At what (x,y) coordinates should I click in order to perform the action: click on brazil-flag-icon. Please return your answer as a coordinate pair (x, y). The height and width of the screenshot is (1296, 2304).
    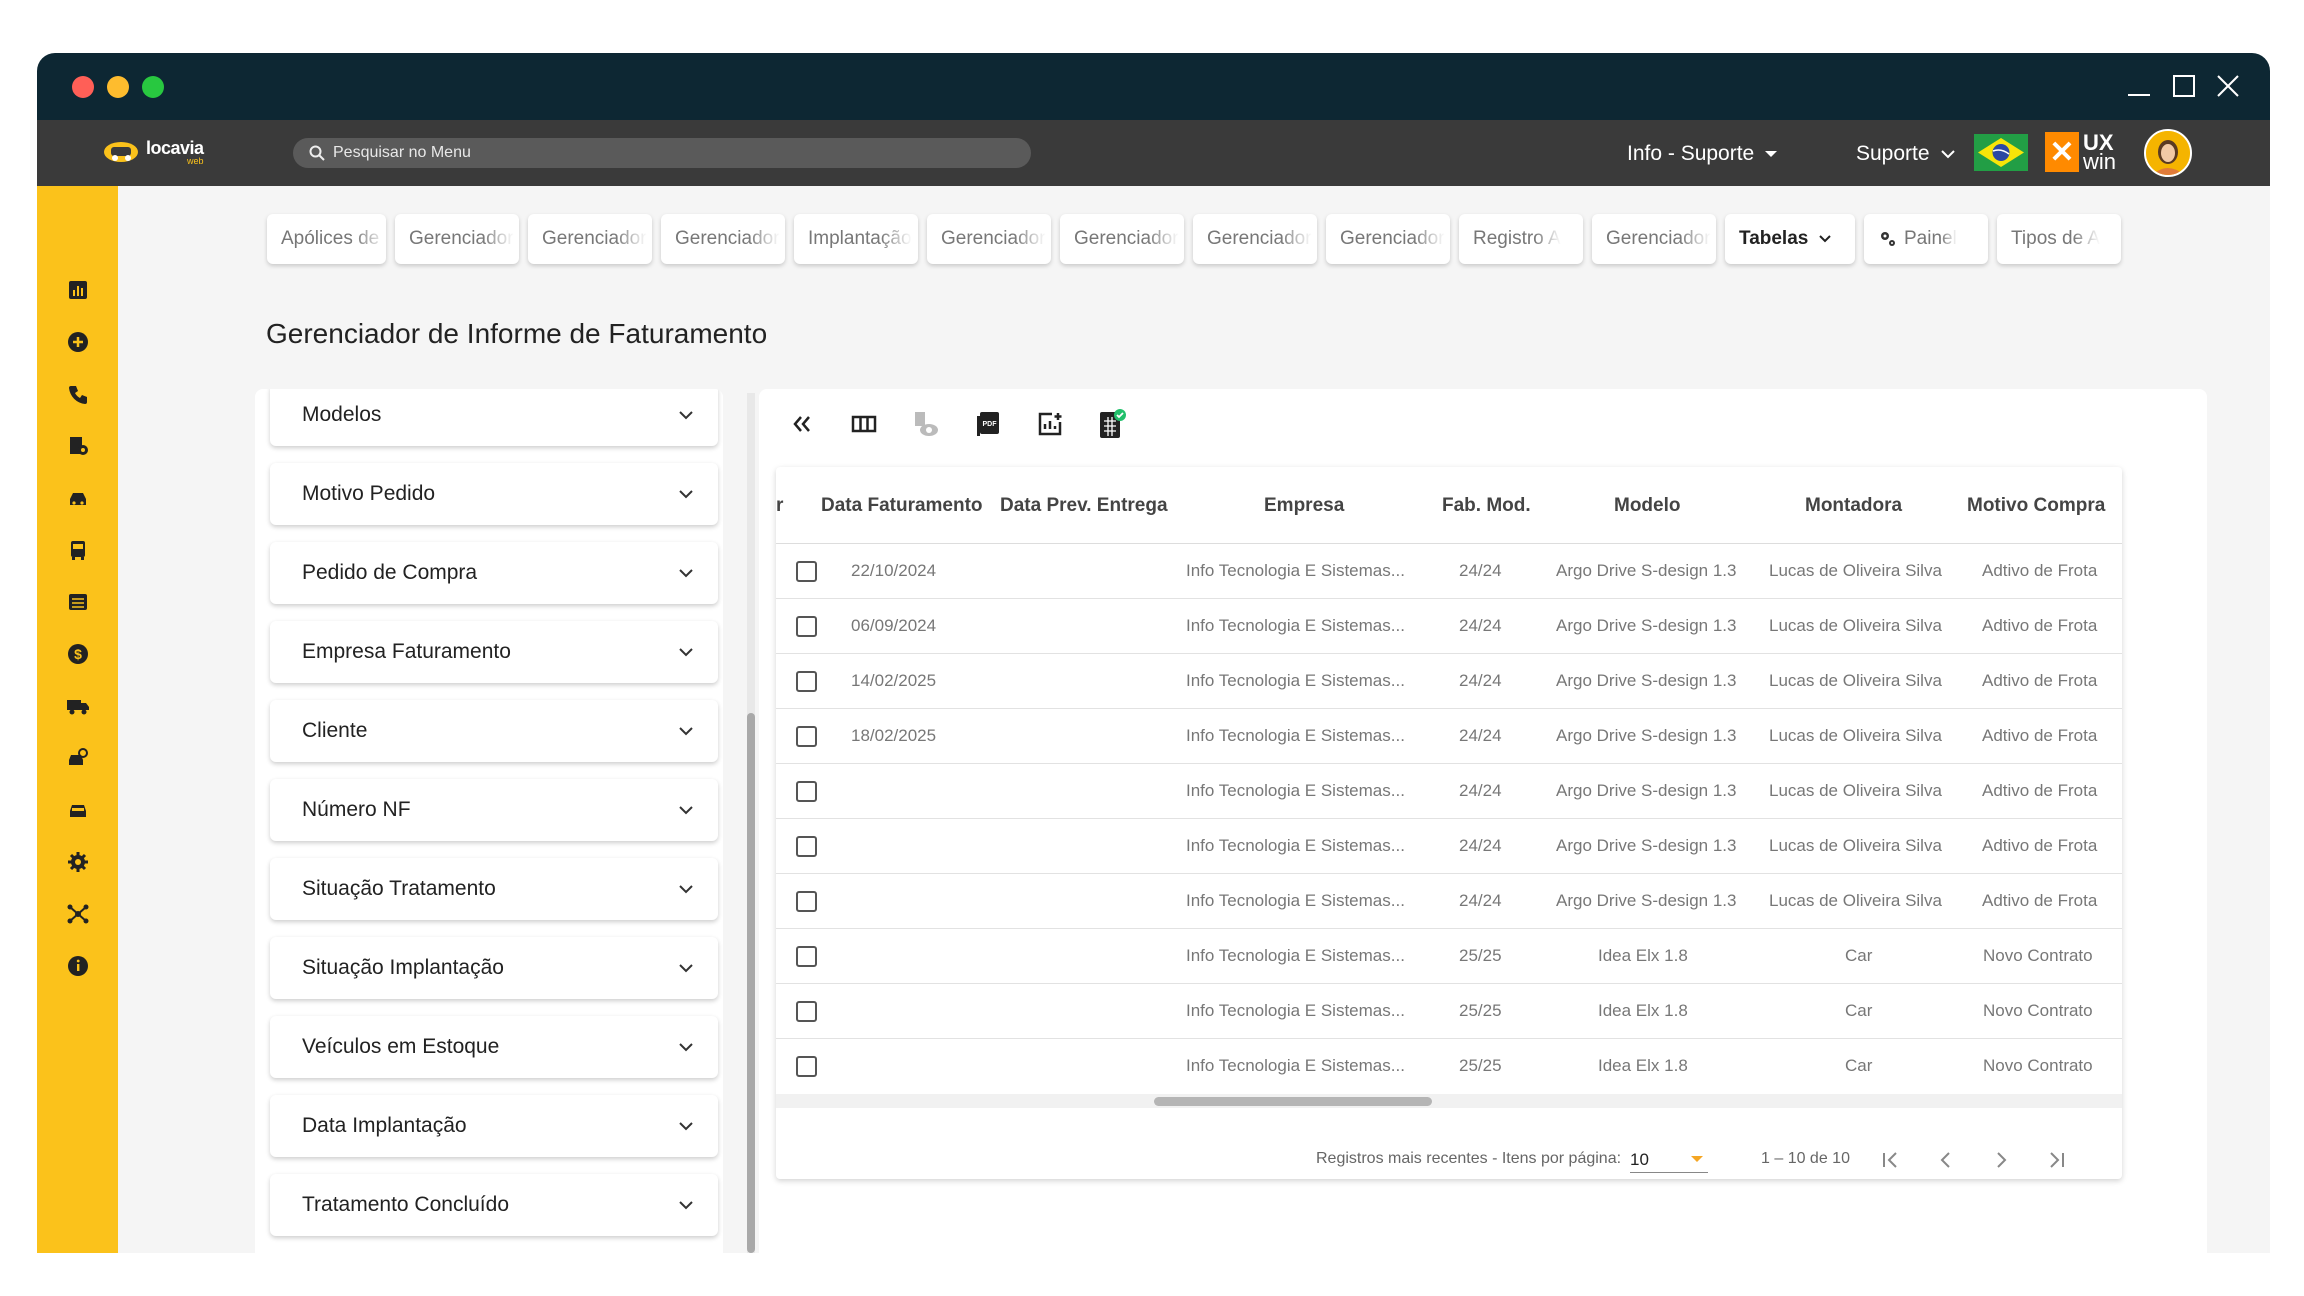
    Looking at the image, I should click on (2001, 152).